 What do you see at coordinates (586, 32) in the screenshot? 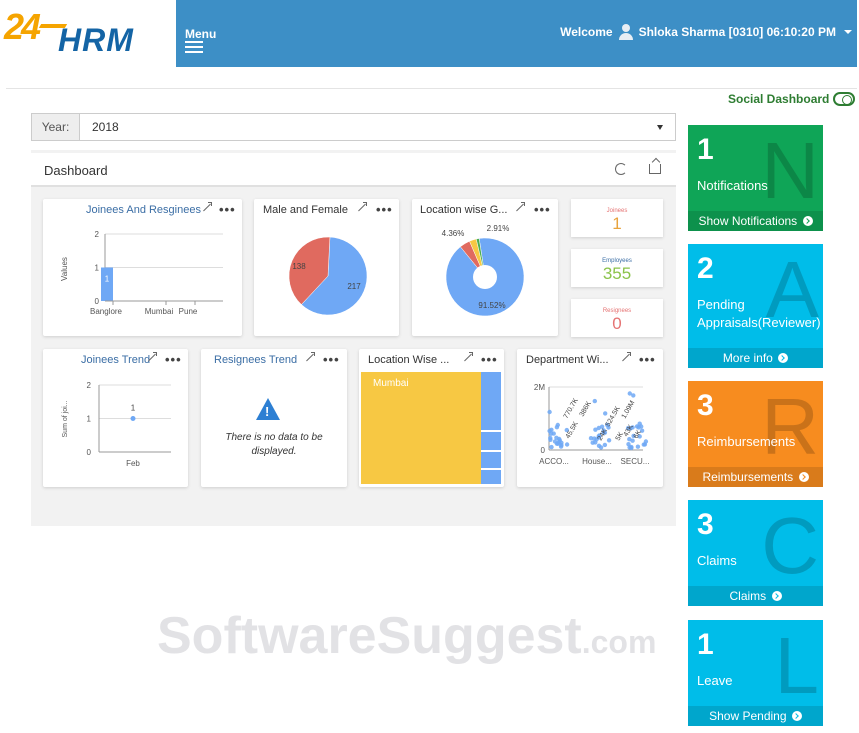
I see `welcome-text: Welcome` at bounding box center [586, 32].